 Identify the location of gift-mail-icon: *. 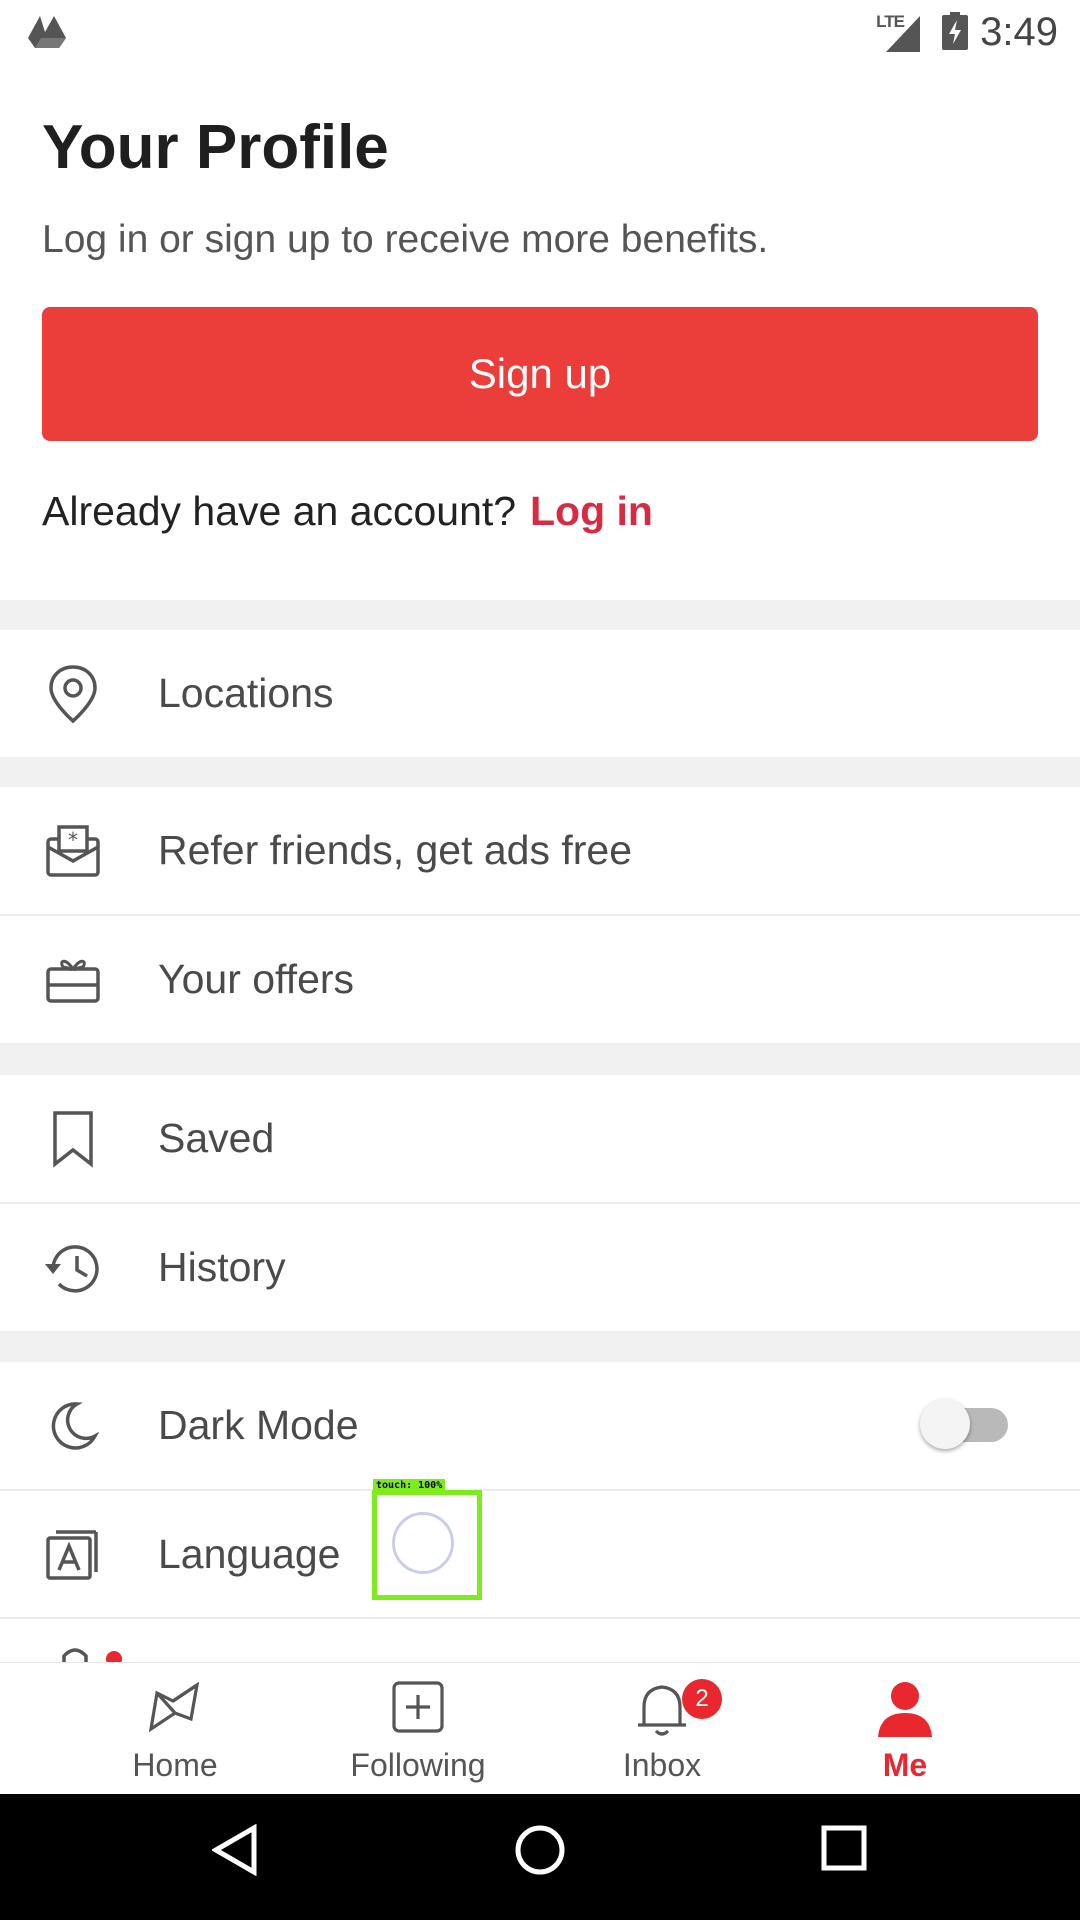
(73, 851).